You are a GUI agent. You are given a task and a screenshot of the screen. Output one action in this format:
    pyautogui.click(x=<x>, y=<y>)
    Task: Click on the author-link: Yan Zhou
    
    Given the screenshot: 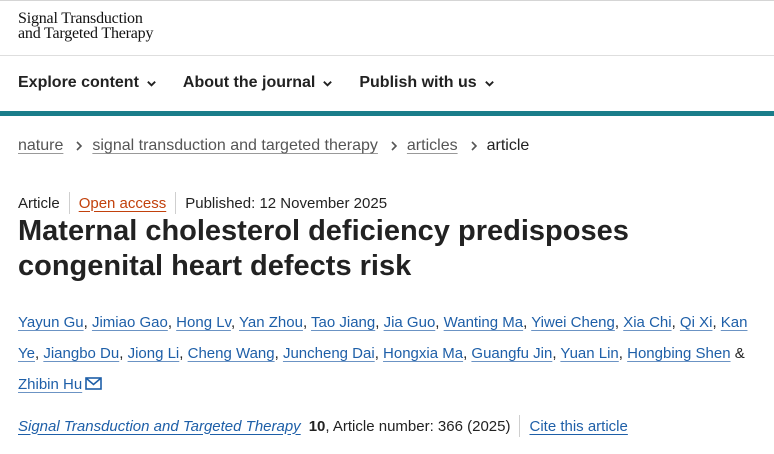 What is the action you would take?
    pyautogui.click(x=271, y=322)
    